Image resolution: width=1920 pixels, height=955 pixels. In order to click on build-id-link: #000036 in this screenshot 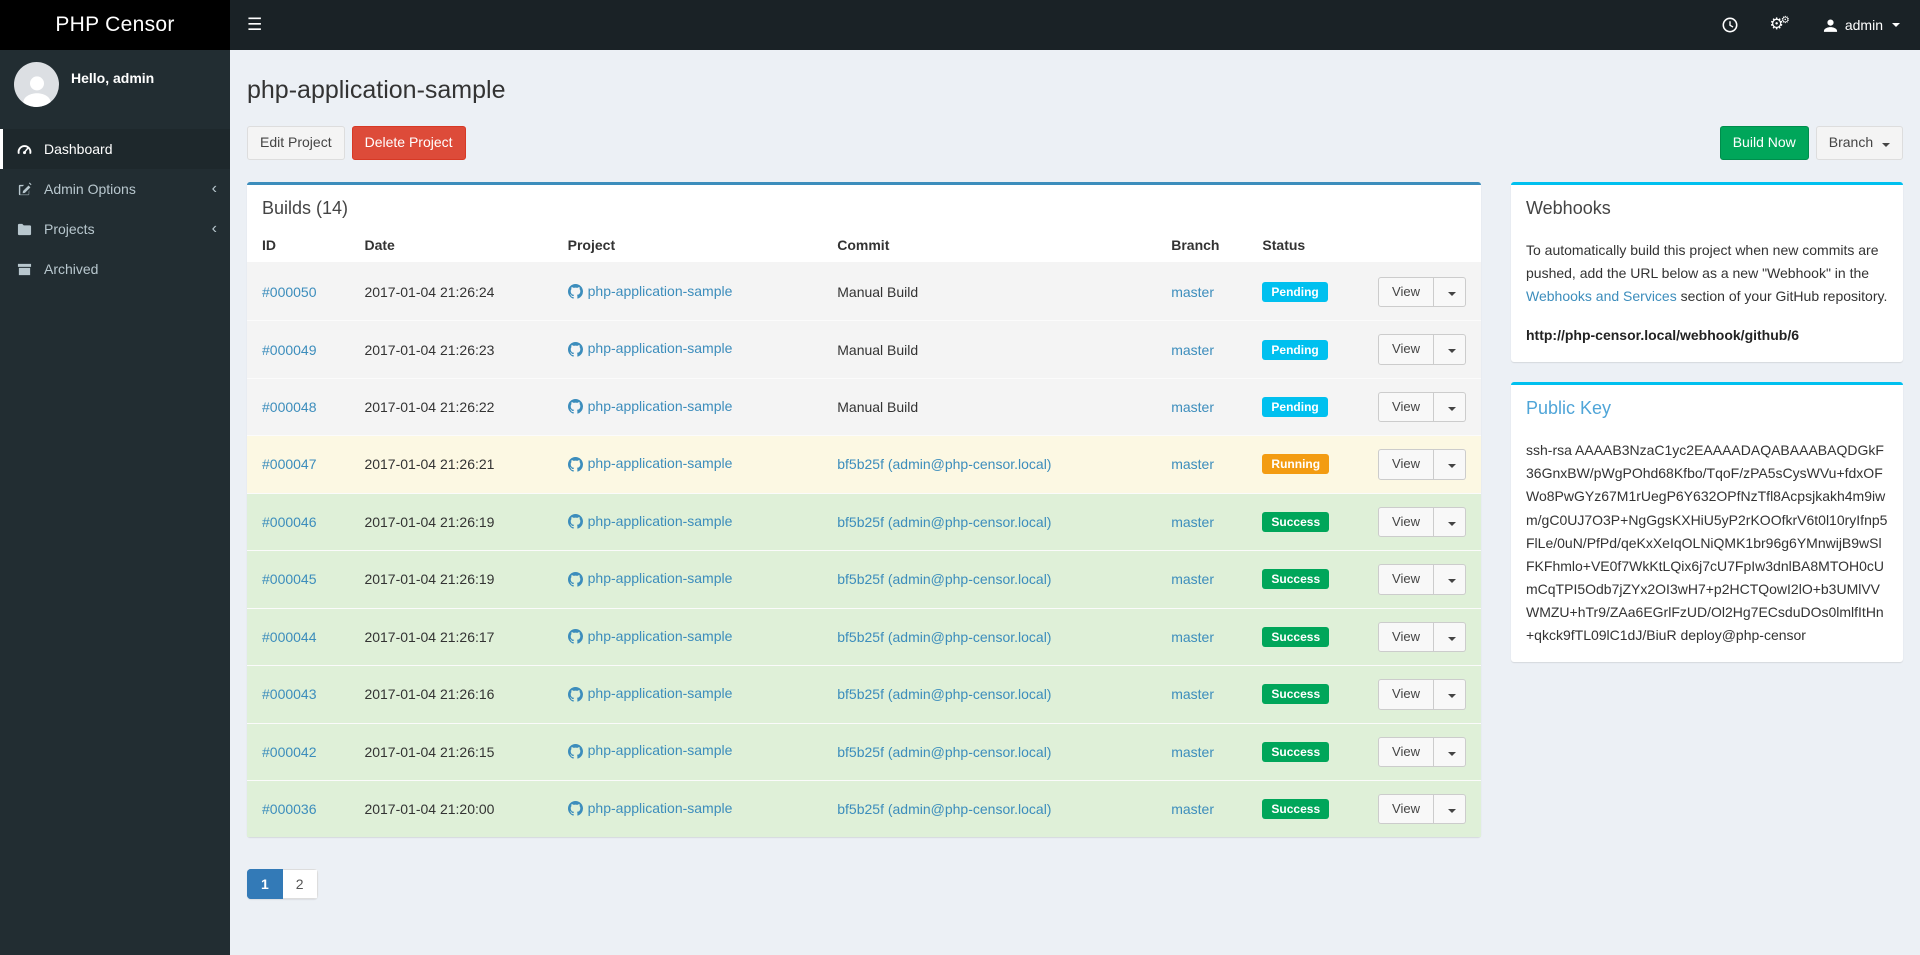, I will do `click(289, 809)`.